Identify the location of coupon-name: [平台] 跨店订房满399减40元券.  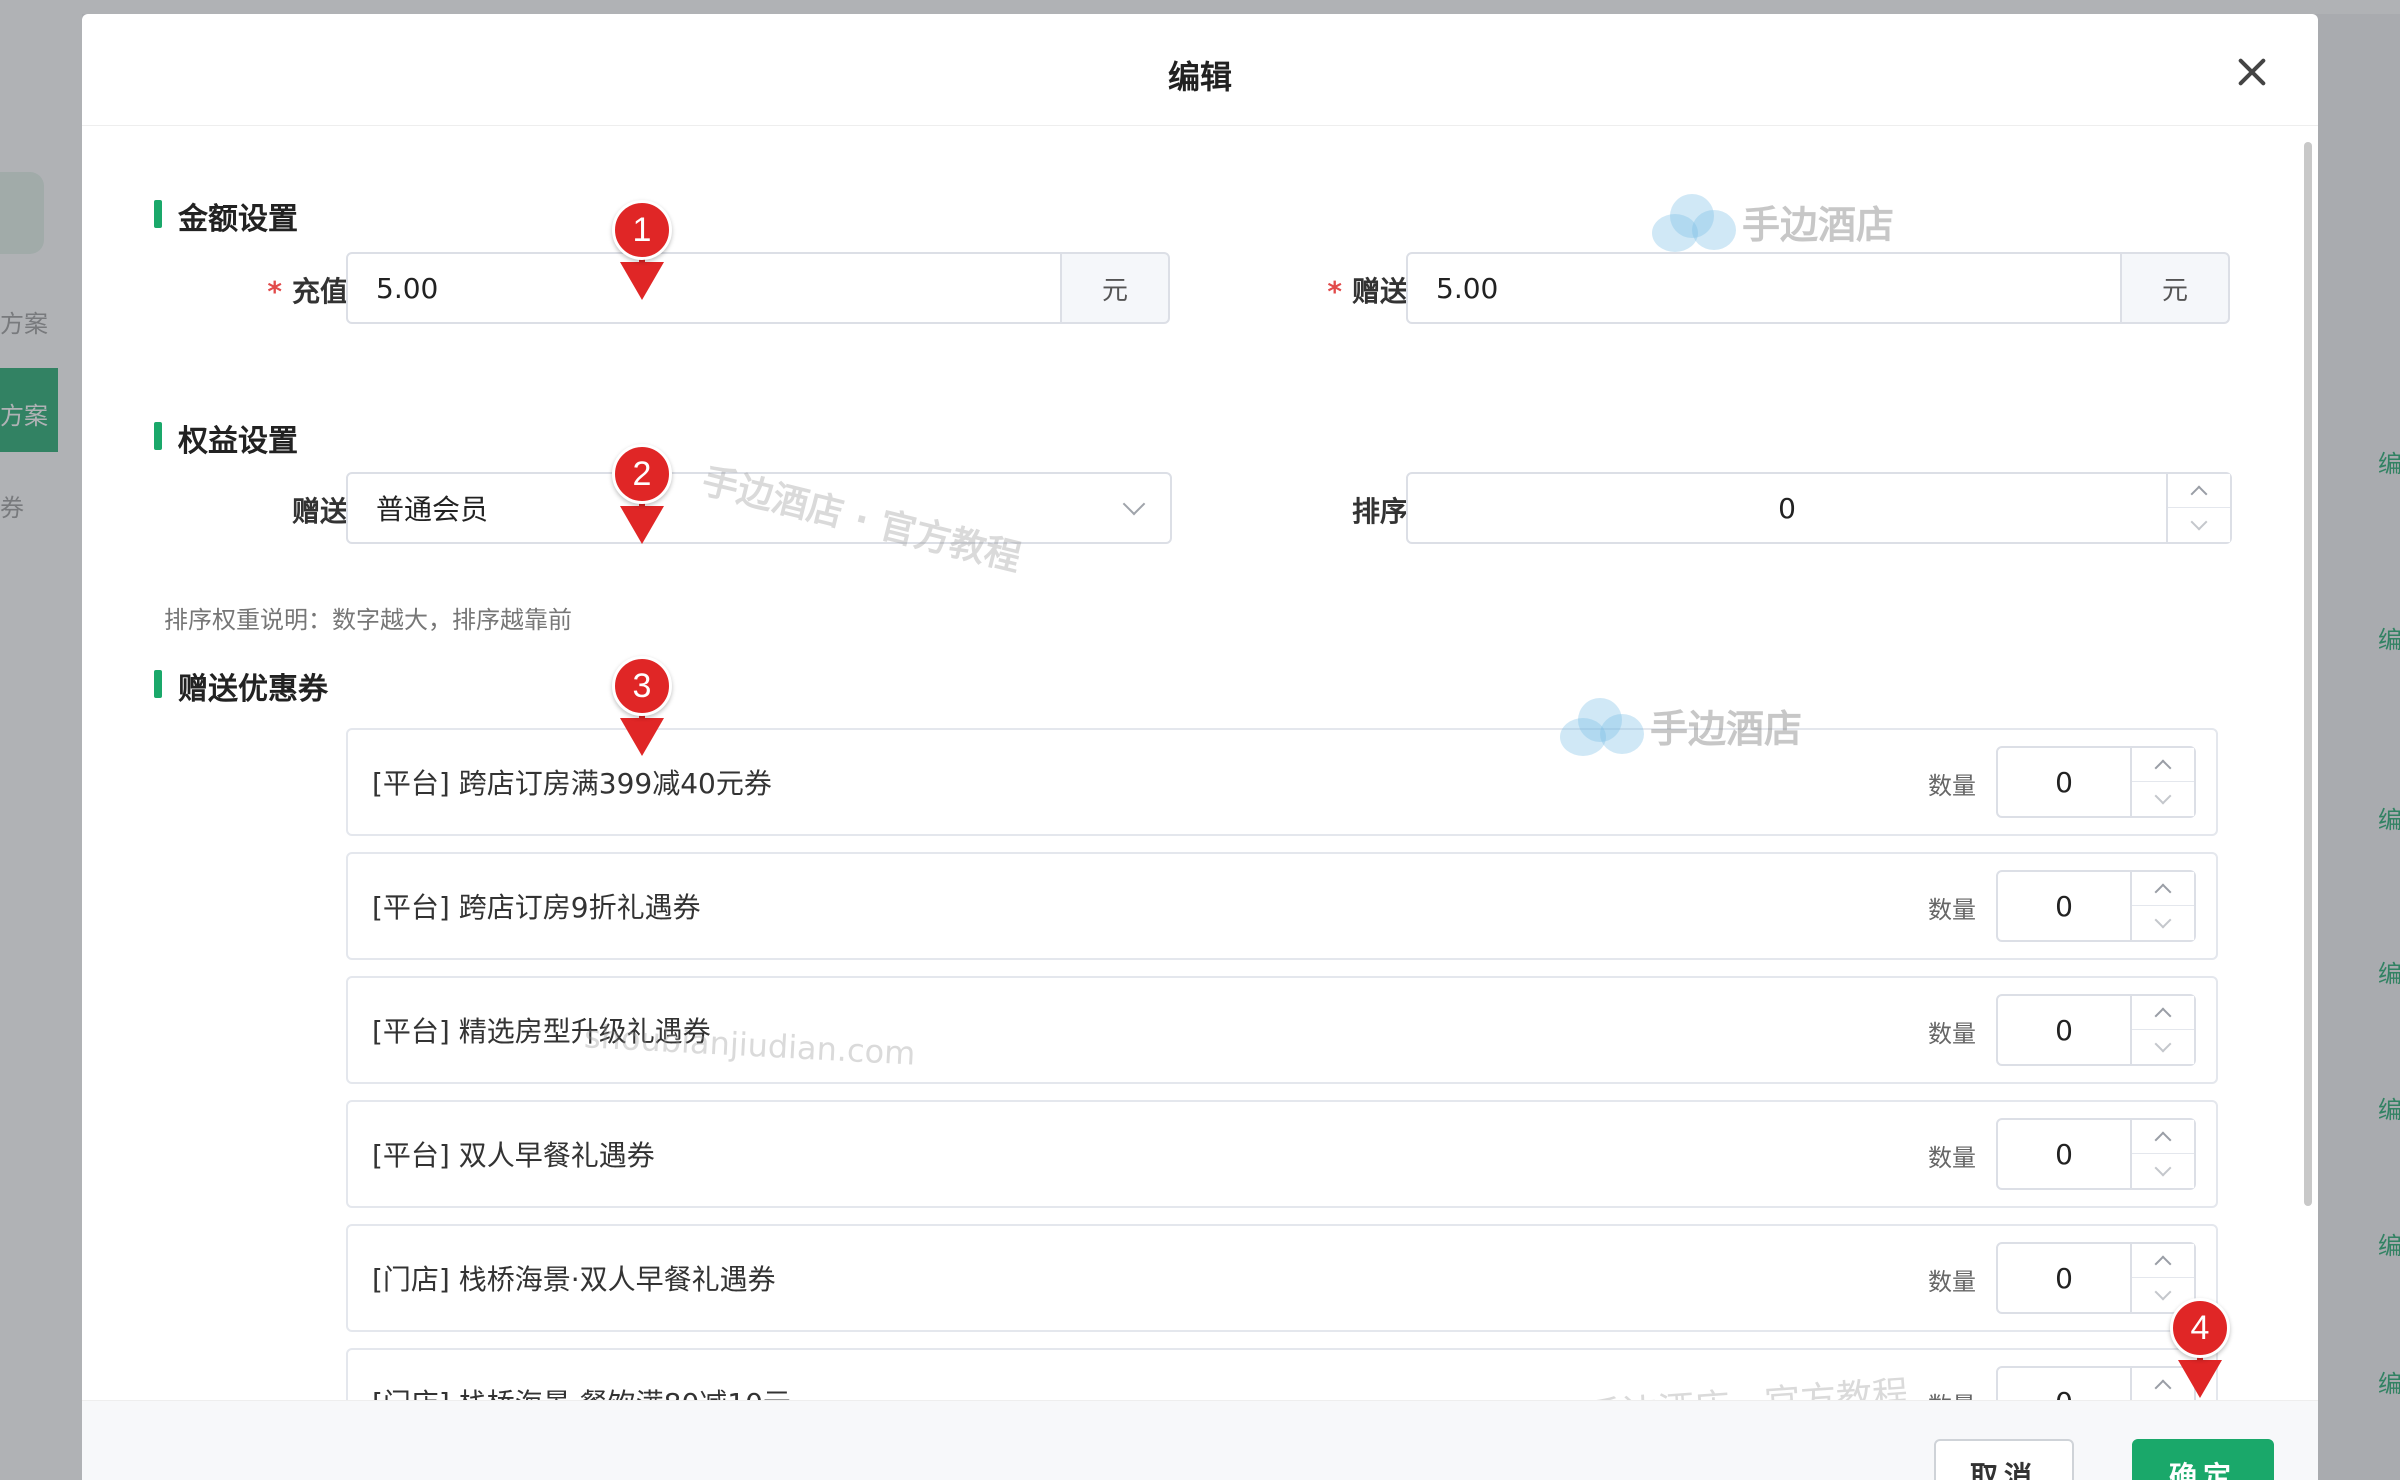
(572, 783).